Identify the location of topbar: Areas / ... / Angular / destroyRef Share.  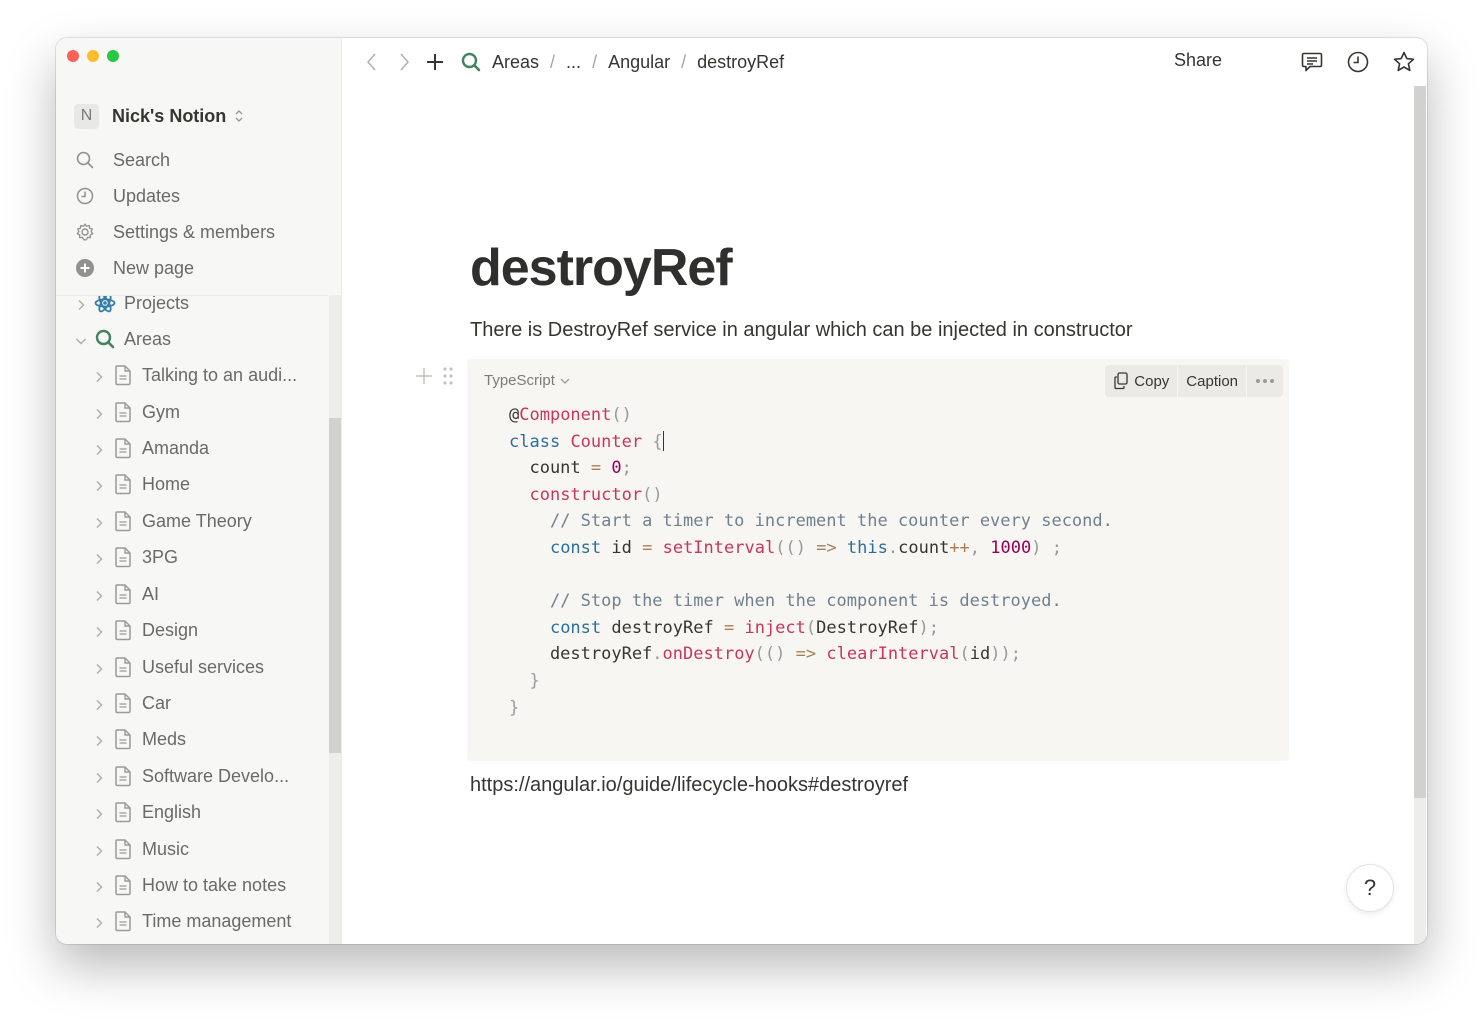
(884, 62).